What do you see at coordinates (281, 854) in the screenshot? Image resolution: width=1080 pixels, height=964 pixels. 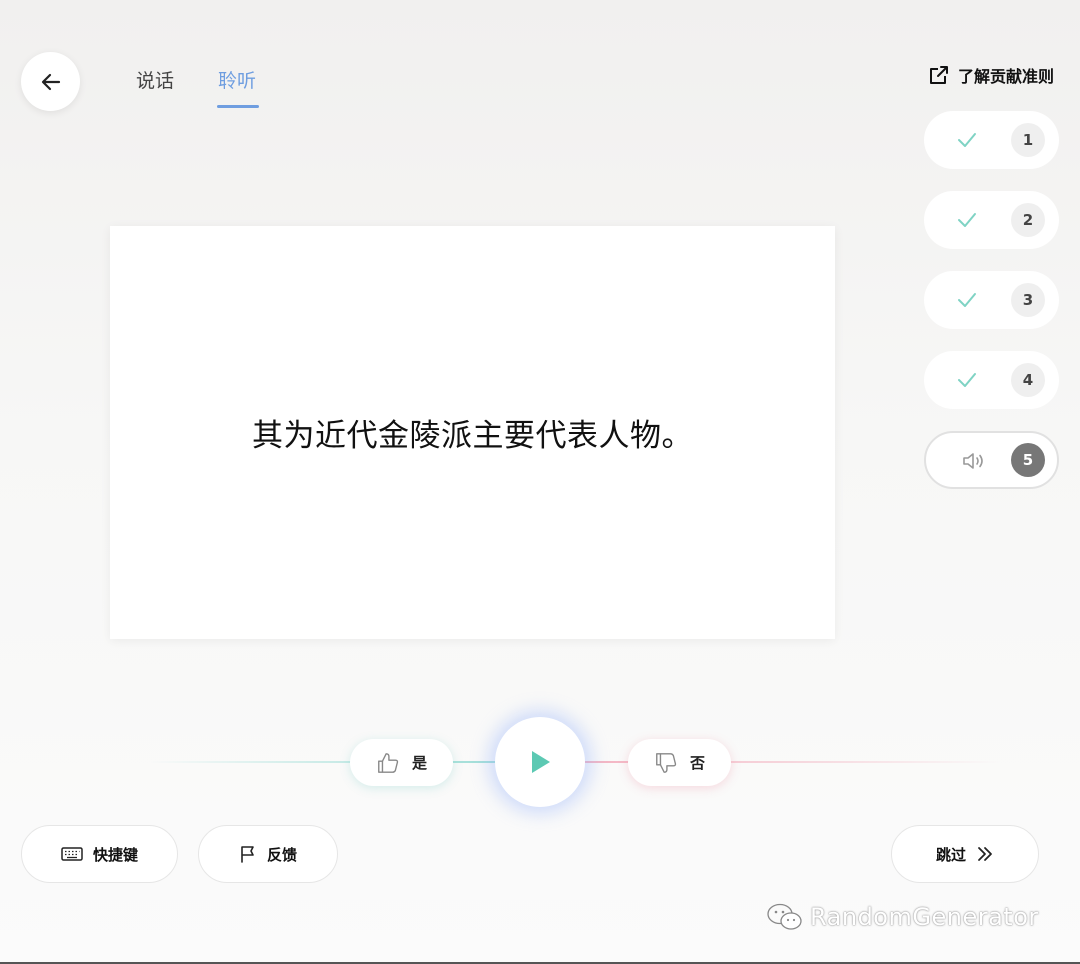 I see `feedback-label: 反馈` at bounding box center [281, 854].